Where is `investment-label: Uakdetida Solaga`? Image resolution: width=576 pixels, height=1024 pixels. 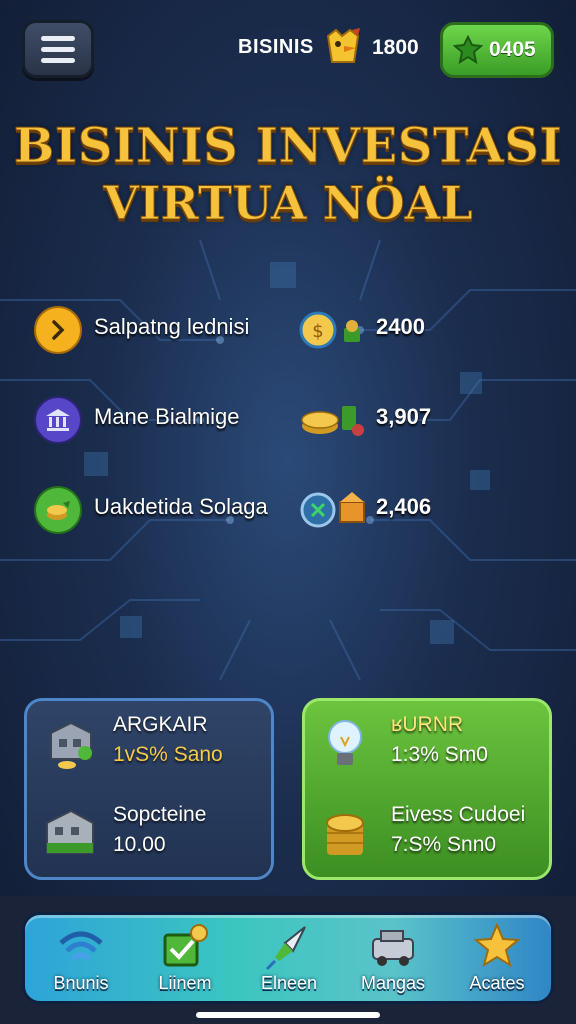
investment-label: Uakdetida Solaga is located at coordinates (181, 506).